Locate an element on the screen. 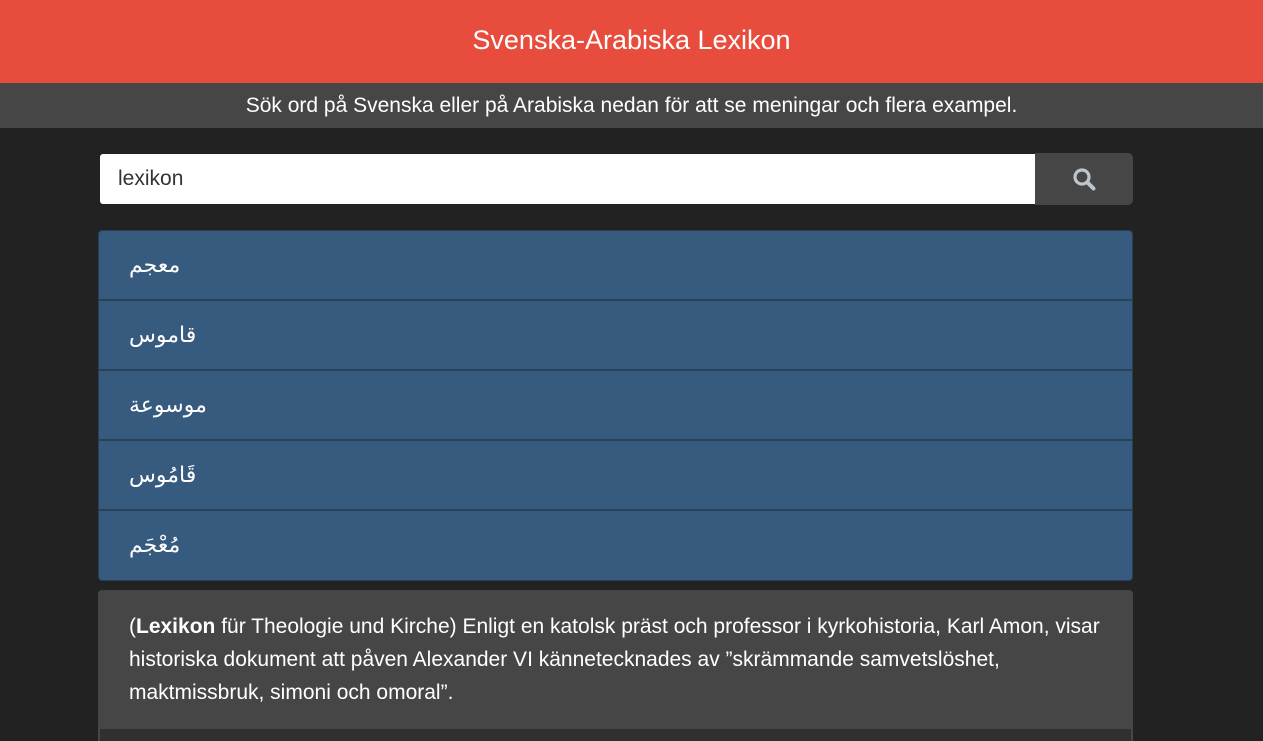  translation-item: مُعْجَم is located at coordinates (615, 545).